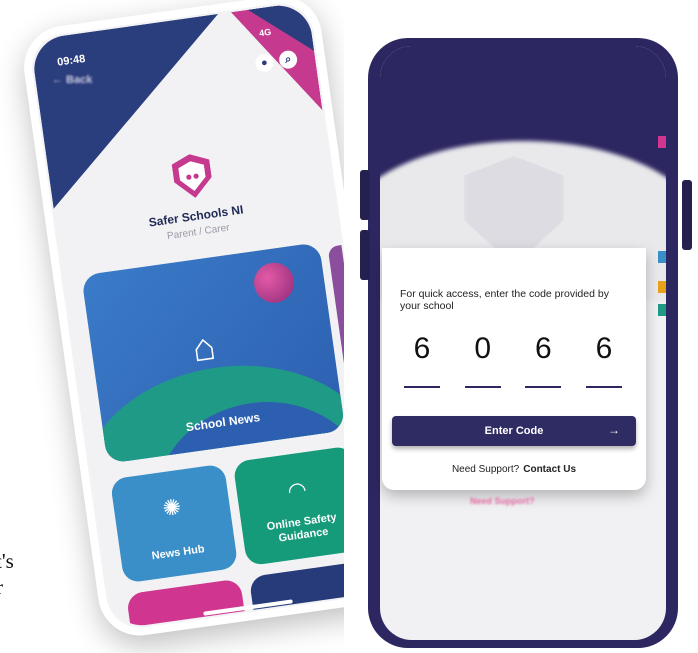 The image size is (698, 653). I want to click on lightbulb-icon: ✺, so click(172, 508).